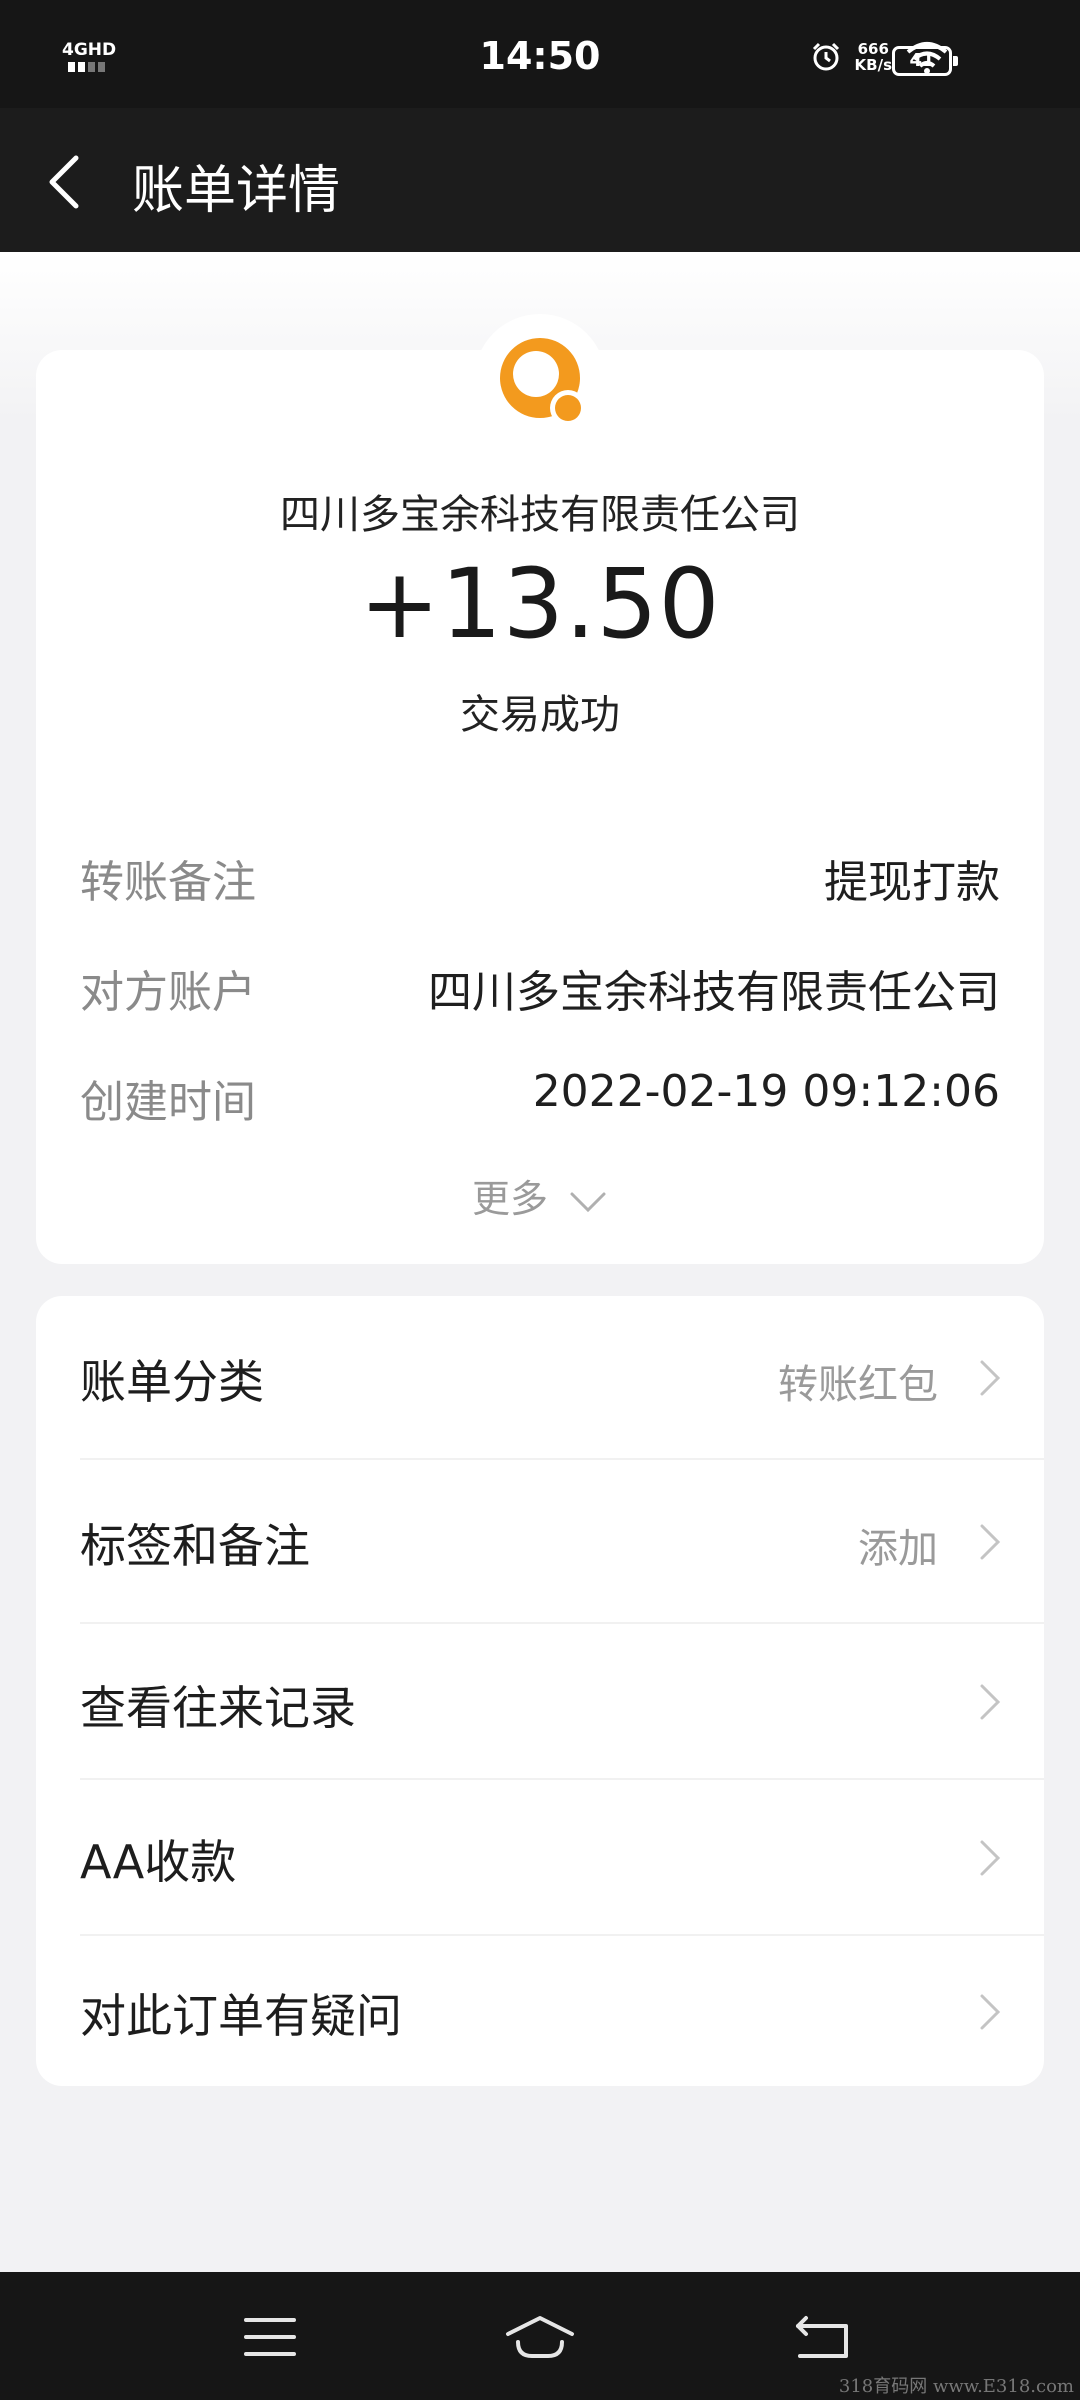  I want to click on transaction-amount: +13.50, so click(540, 604).